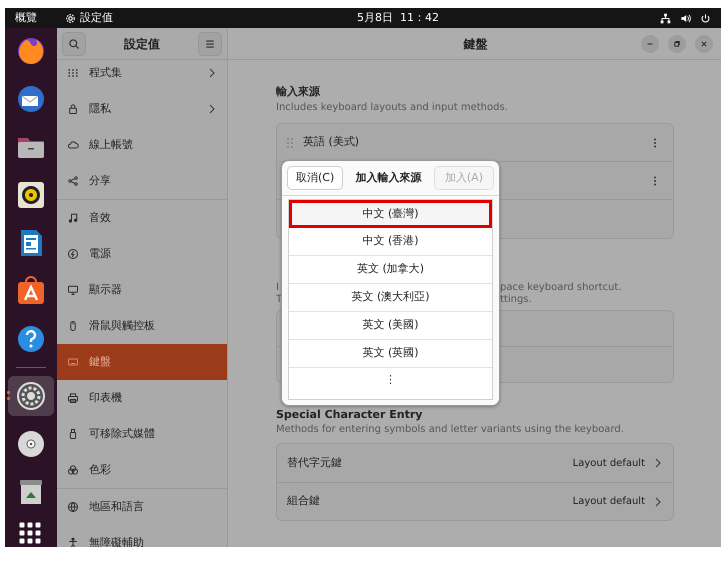  Describe the element at coordinates (100, 362) in the screenshot. I see `sidebar-label: 鍵盤` at that location.